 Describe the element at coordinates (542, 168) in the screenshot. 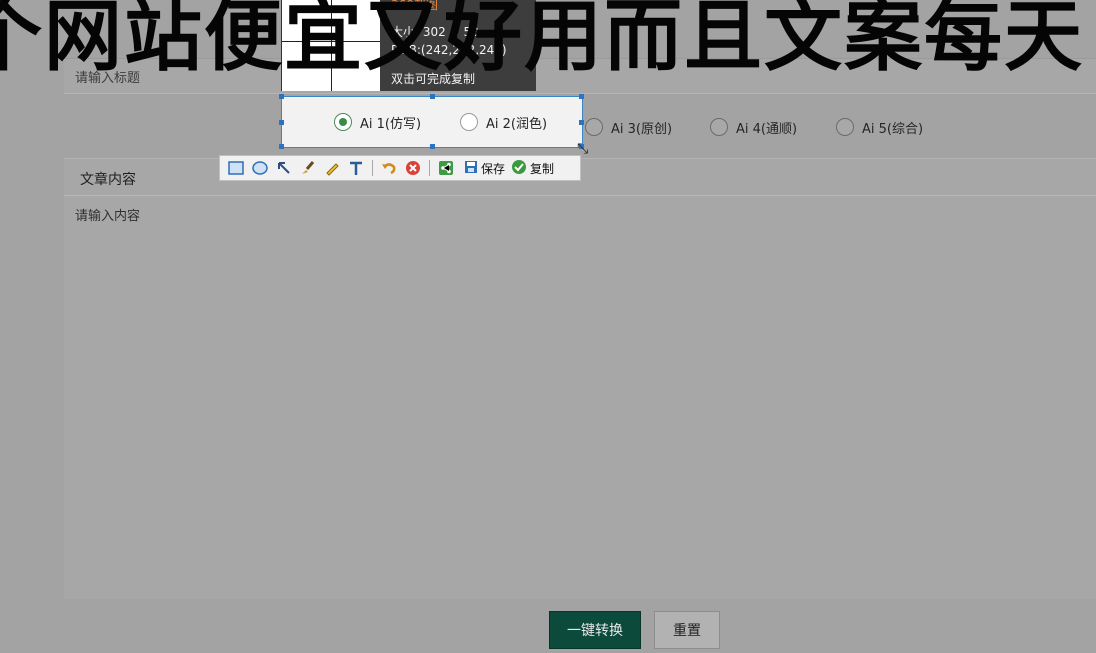

I see `copy-label: 复制` at that location.